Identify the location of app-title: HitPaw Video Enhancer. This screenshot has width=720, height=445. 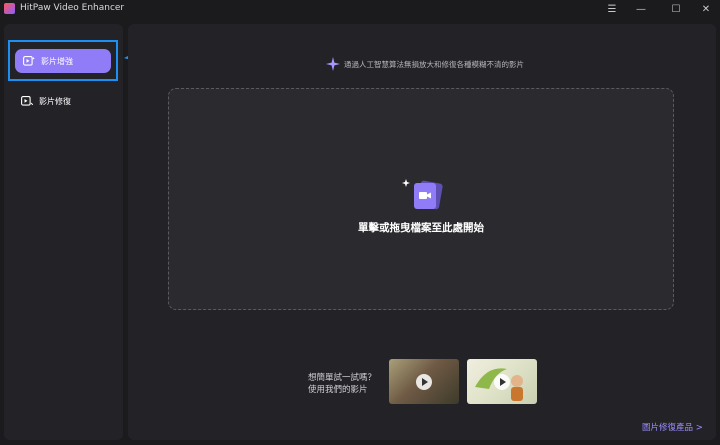
(72, 8).